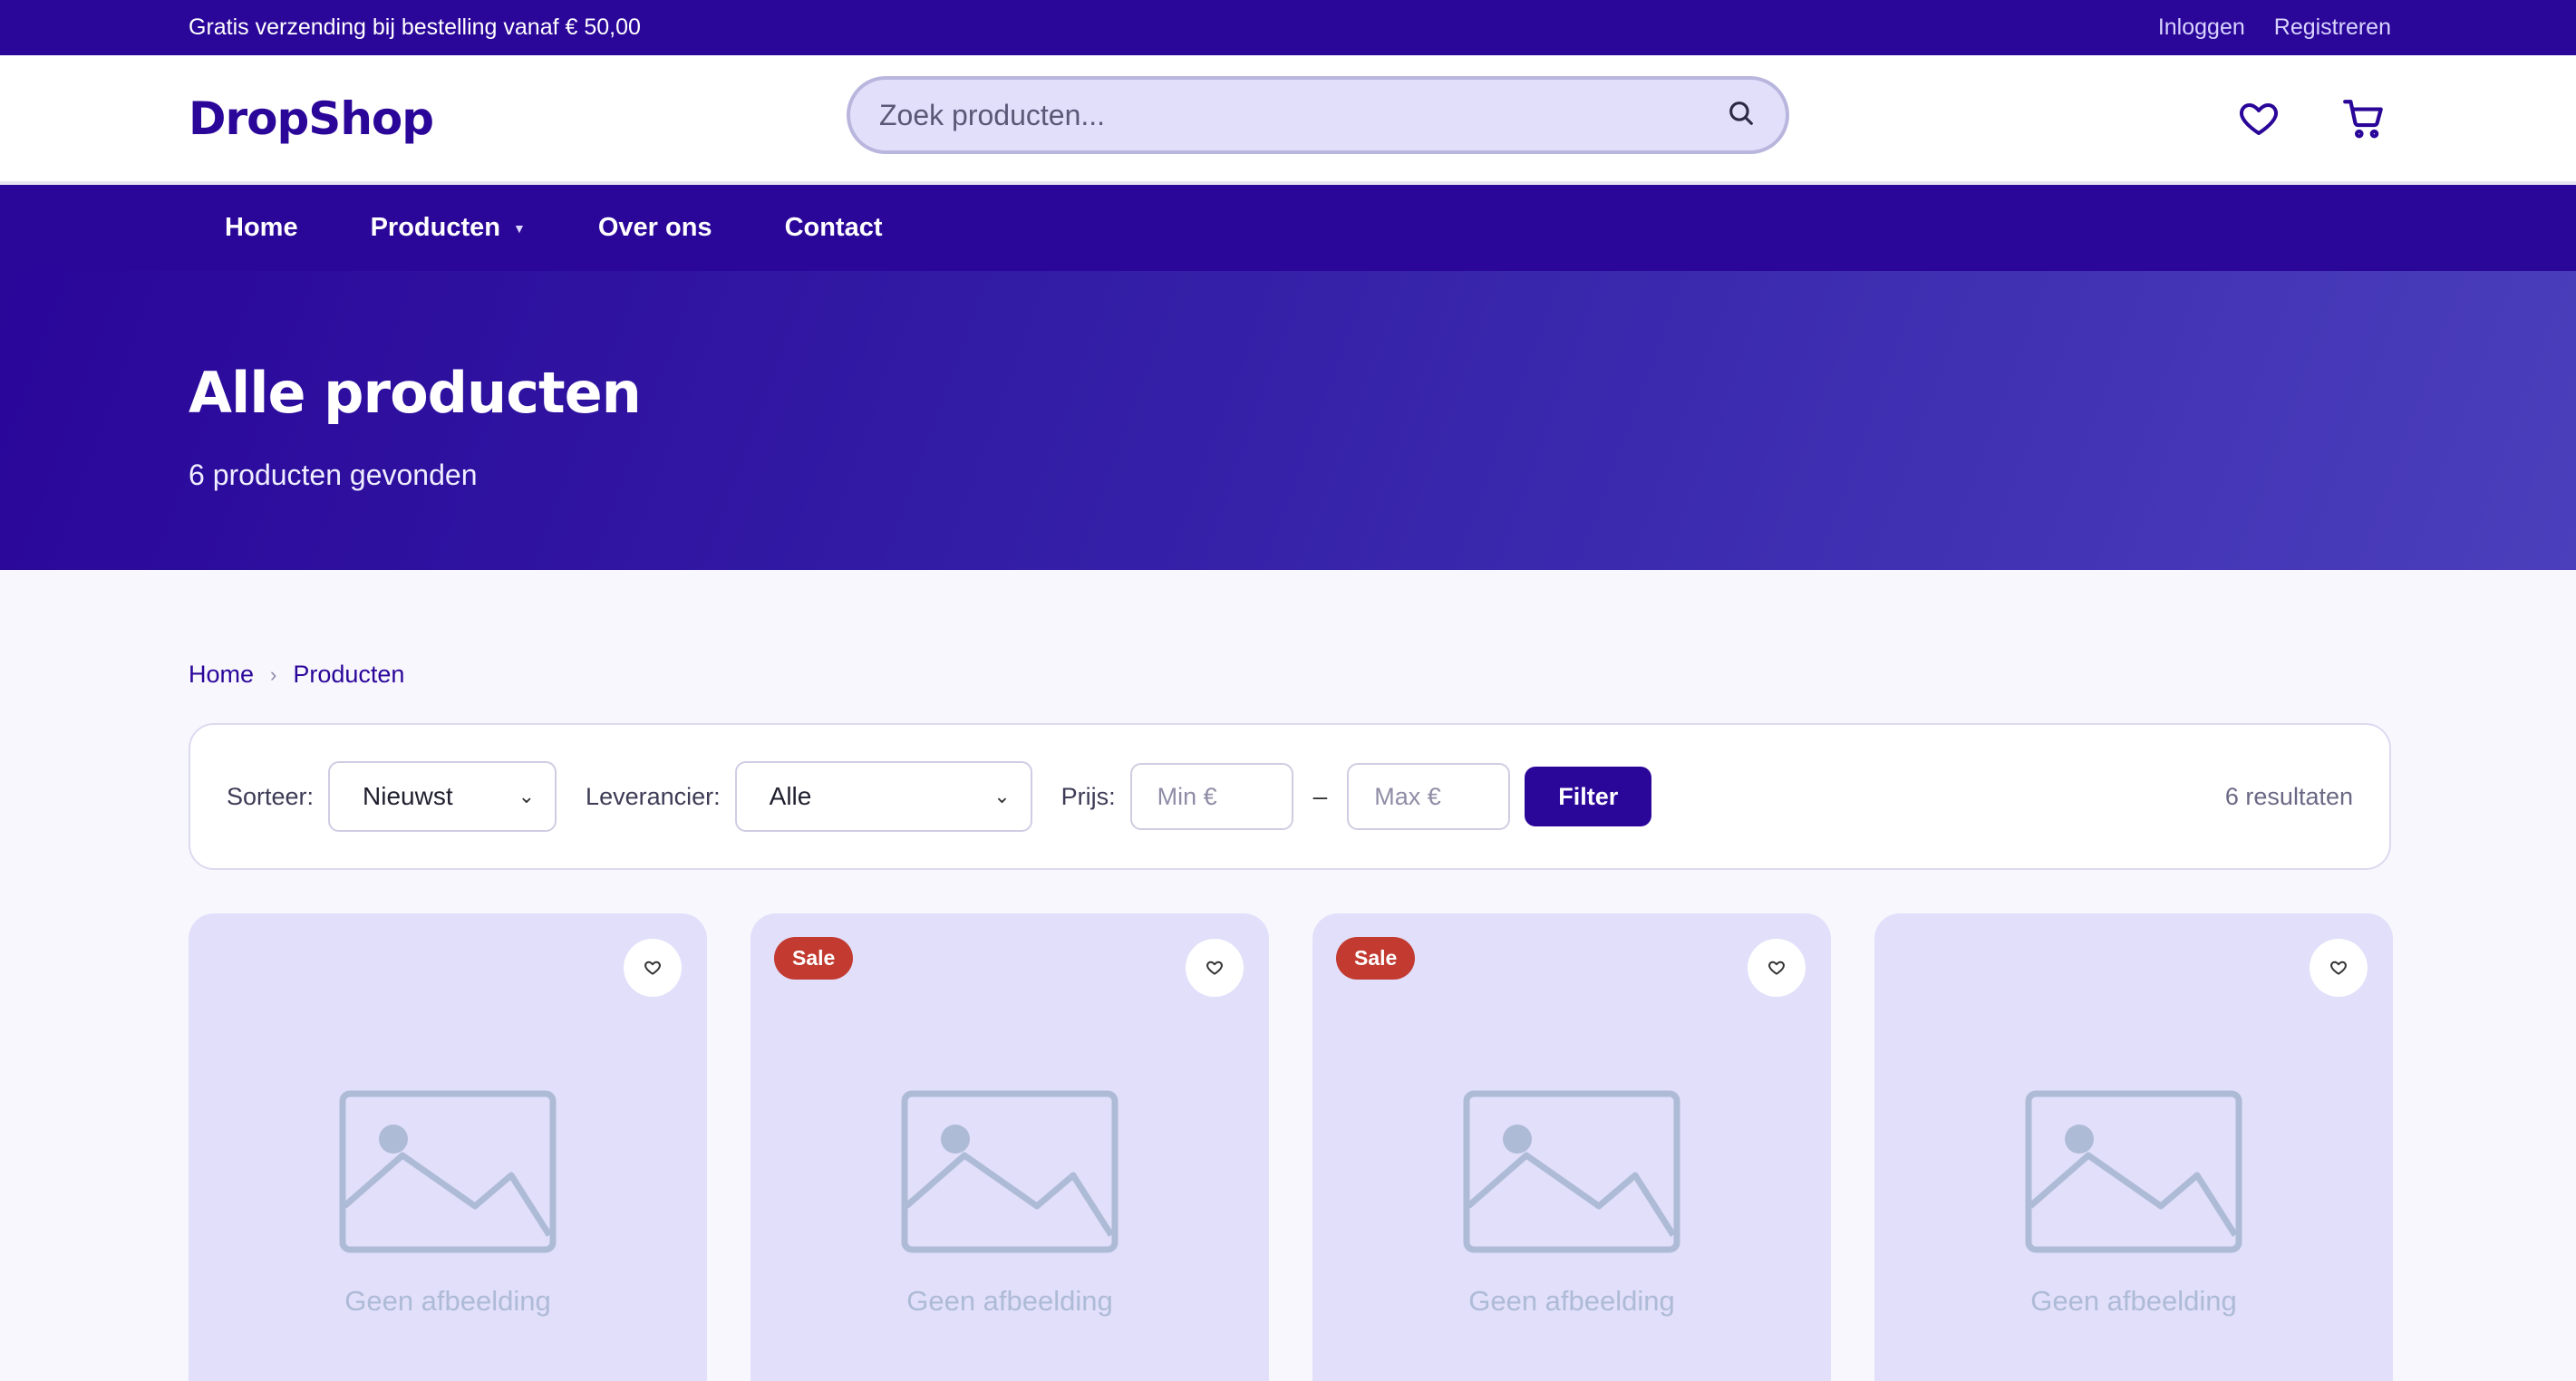  I want to click on search-input, so click(1302, 115).